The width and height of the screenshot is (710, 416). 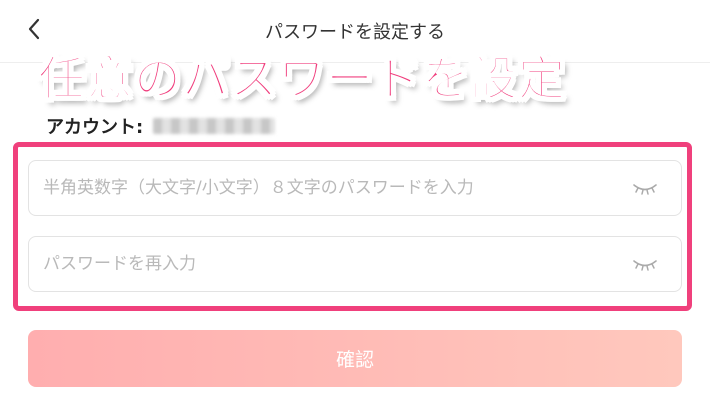 I want to click on confirm-password-field, so click(x=355, y=264).